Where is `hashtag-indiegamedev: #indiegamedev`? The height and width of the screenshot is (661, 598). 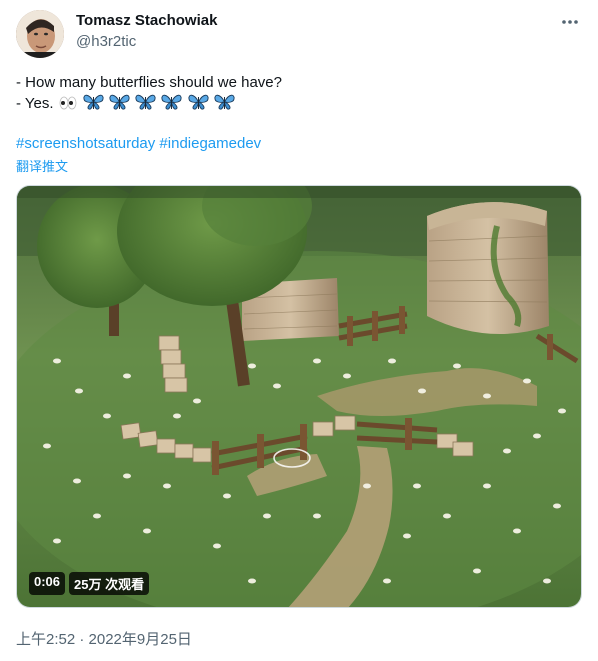 hashtag-indiegamedev: #indiegamedev is located at coordinates (210, 143).